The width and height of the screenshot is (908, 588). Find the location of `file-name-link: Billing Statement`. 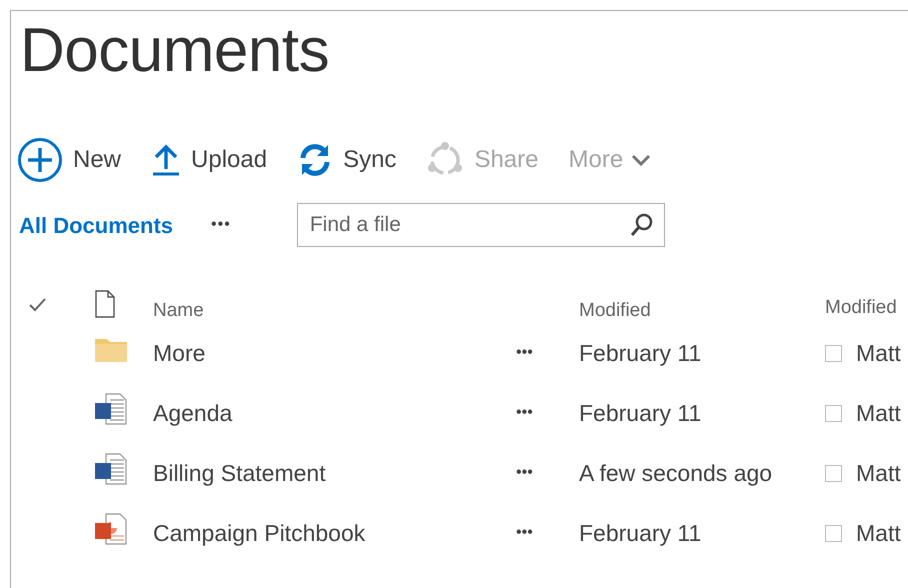

file-name-link: Billing Statement is located at coordinates (239, 473).